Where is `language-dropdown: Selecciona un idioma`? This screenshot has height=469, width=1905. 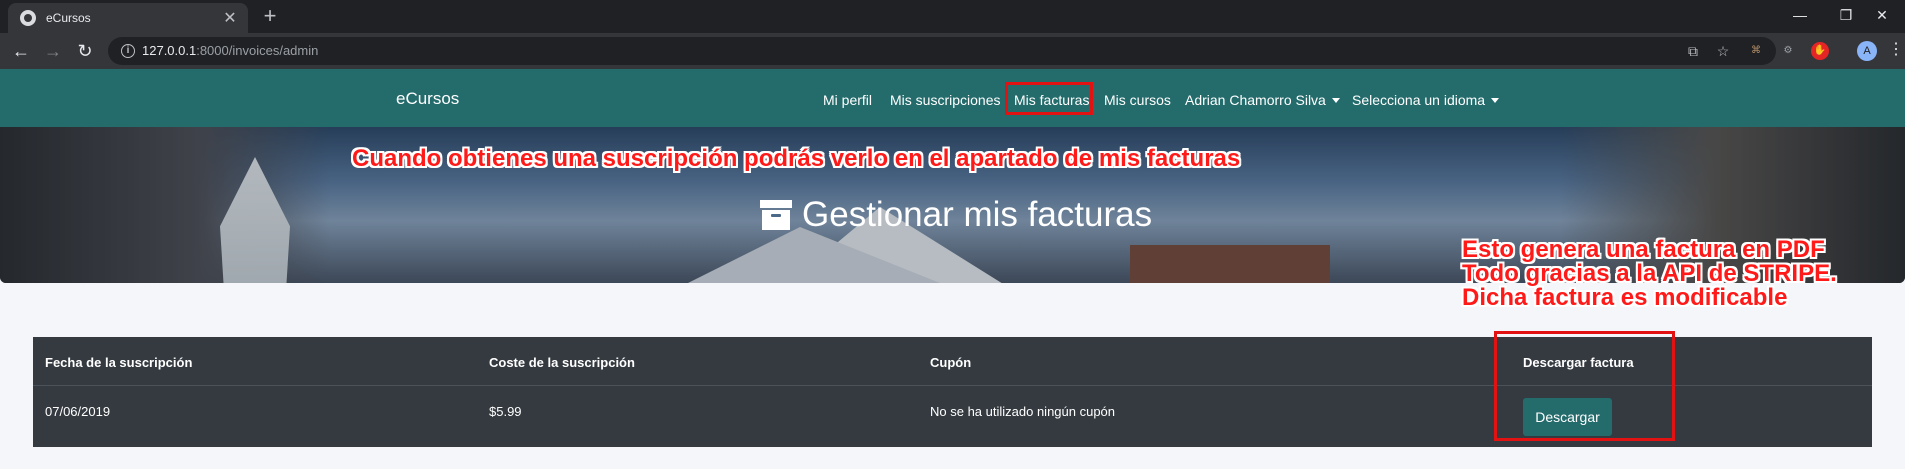 language-dropdown: Selecciona un idioma is located at coordinates (1426, 100).